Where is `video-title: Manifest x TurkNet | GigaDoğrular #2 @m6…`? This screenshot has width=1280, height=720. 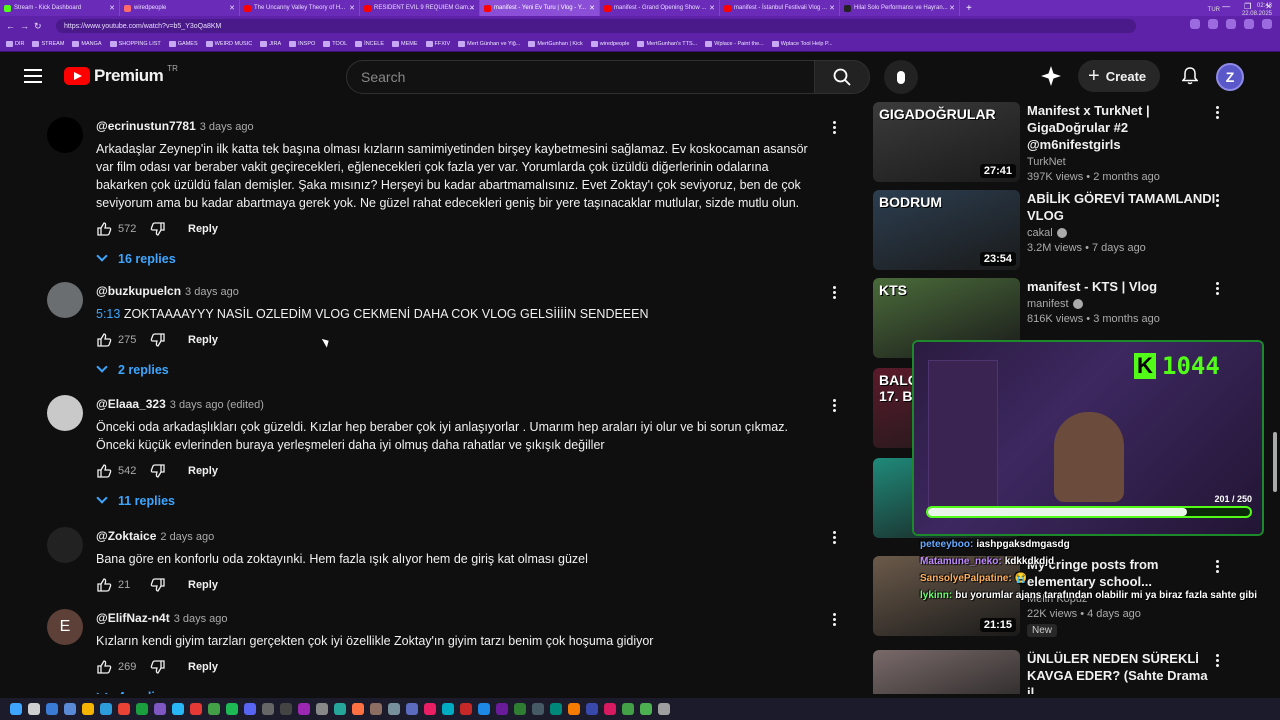 video-title: Manifest x TurkNet | GigaDoğrular #2 @m6… is located at coordinates (1122, 127).